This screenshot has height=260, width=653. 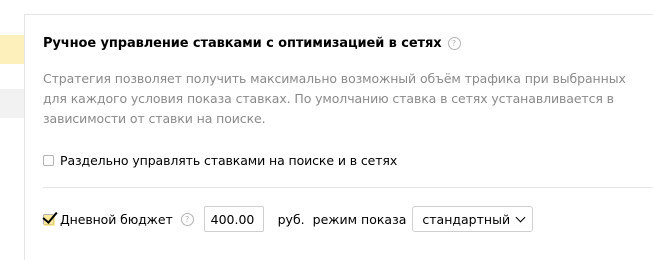 What do you see at coordinates (466, 219) in the screenshot?
I see `display-mode-value: стандартный` at bounding box center [466, 219].